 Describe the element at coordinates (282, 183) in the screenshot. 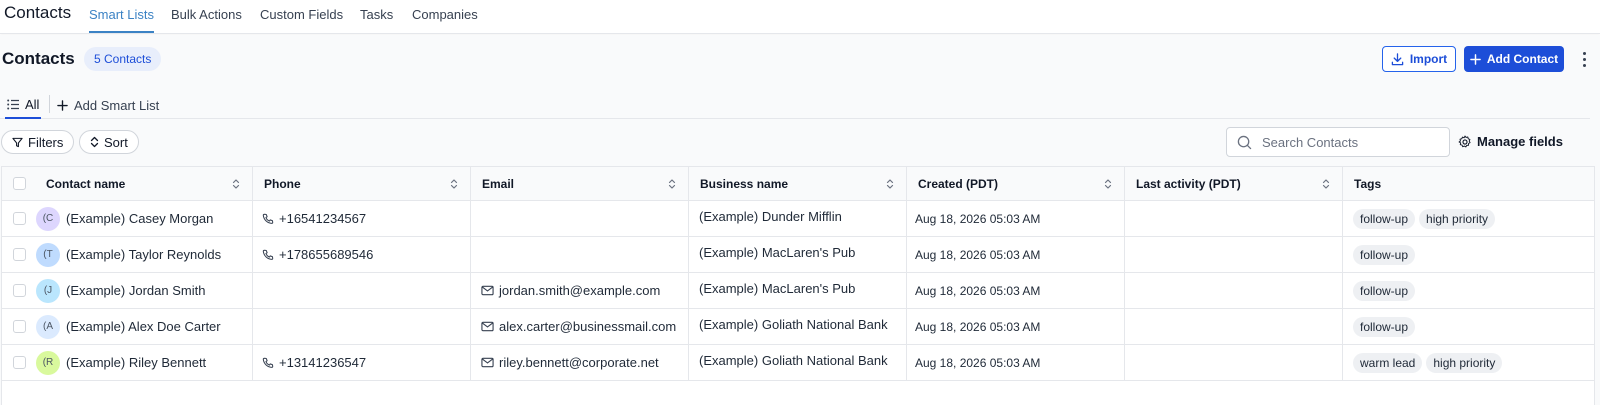

I see `column-label: Phone` at that location.